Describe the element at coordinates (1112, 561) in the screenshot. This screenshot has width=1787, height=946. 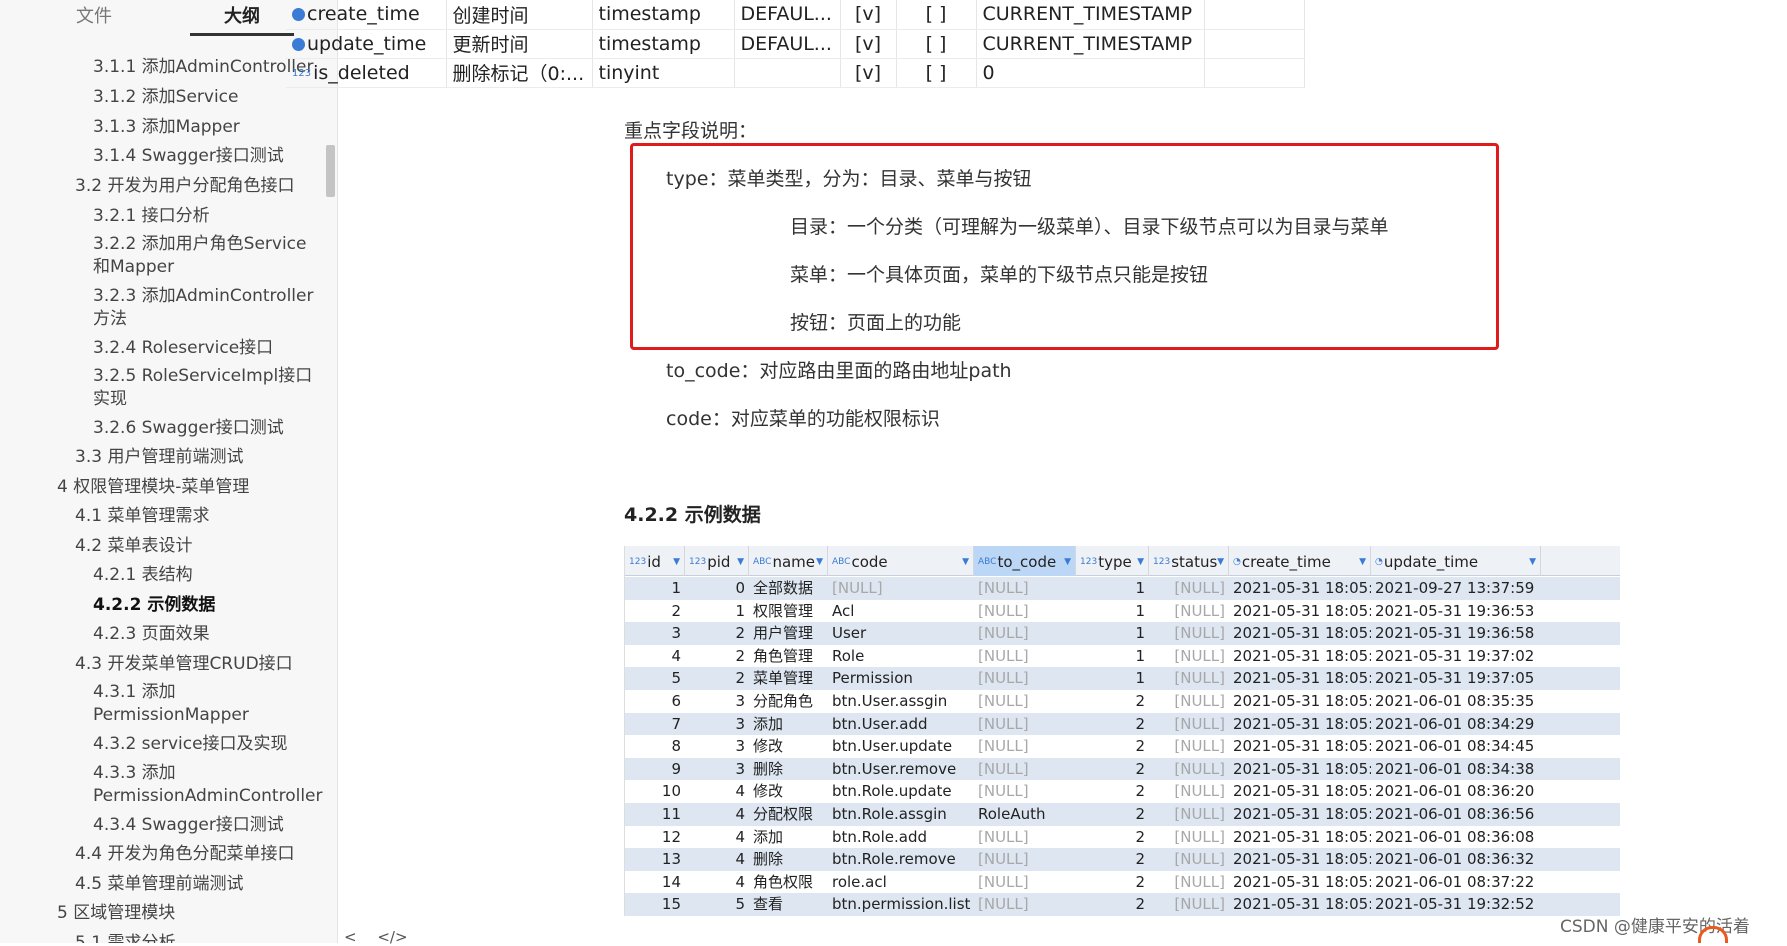
I see `column-header-type: 123type ▼` at that location.